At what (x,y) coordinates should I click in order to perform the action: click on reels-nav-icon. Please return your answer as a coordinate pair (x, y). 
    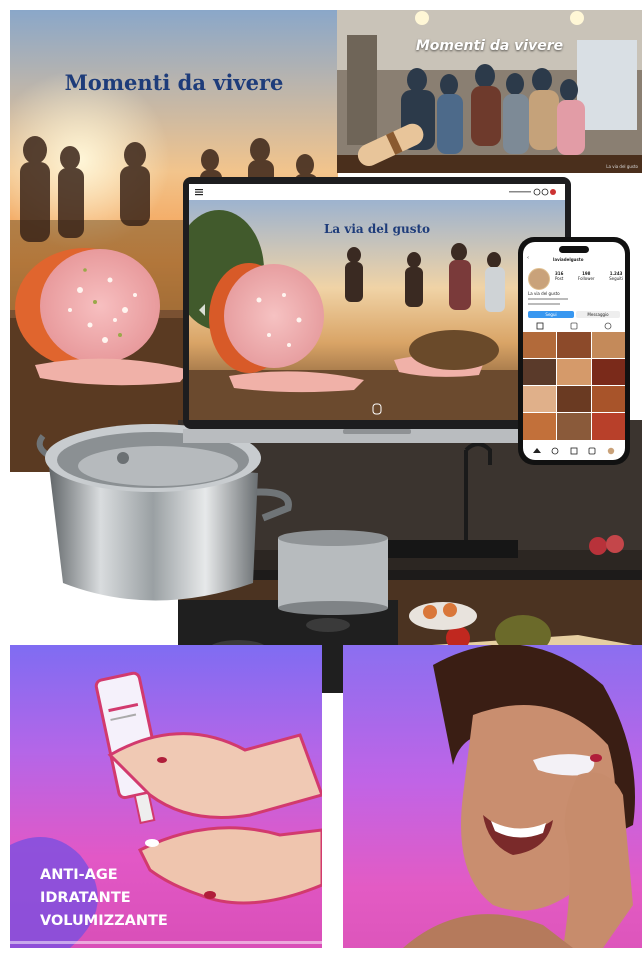
    Looking at the image, I should click on (592, 451).